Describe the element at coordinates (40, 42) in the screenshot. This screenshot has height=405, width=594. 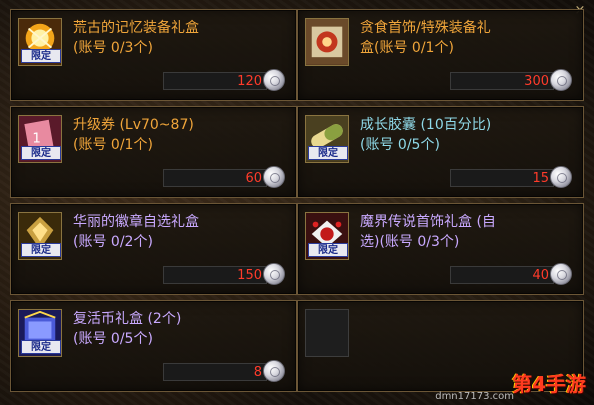
I see `gift-box-gold-icon: 限定` at that location.